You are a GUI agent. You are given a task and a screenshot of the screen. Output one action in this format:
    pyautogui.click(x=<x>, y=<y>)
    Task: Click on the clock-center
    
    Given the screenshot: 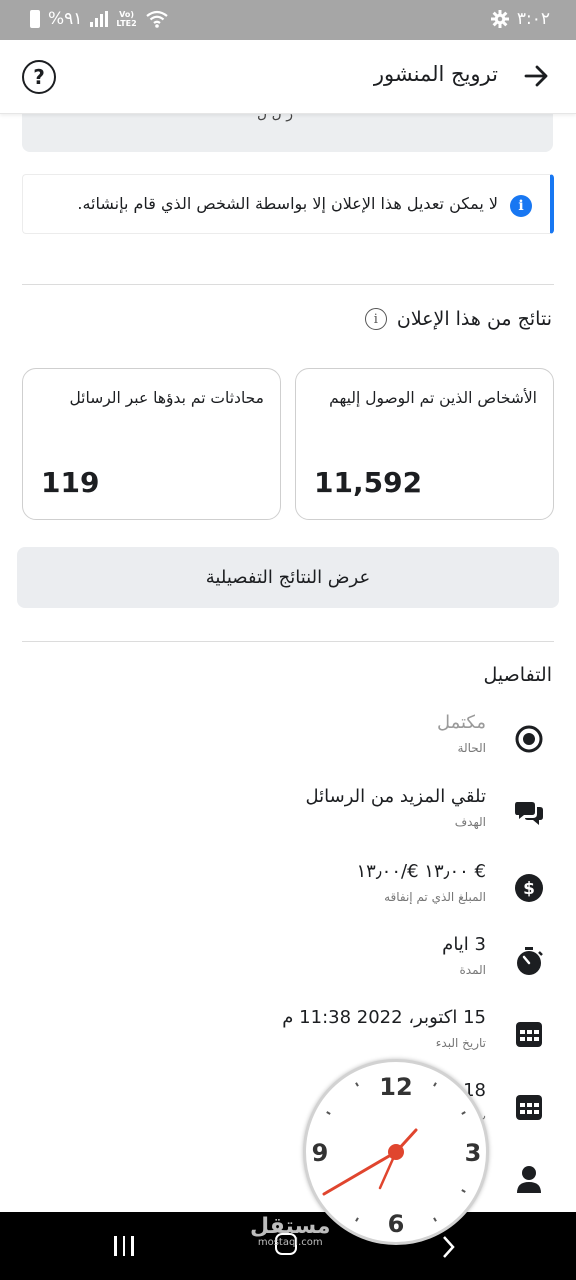 What is the action you would take?
    pyautogui.click(x=396, y=1152)
    